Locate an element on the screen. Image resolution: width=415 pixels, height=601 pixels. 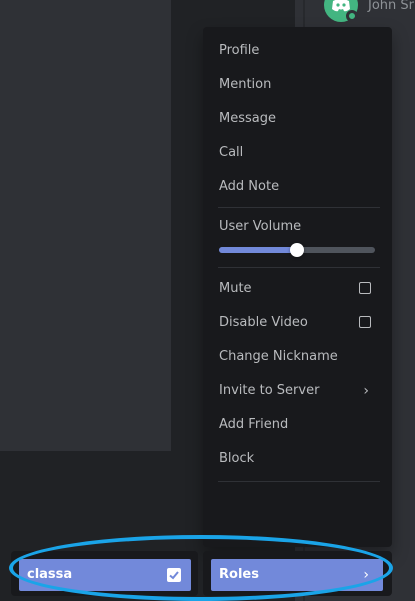
role-option-classa: classa is located at coordinates (105, 575).